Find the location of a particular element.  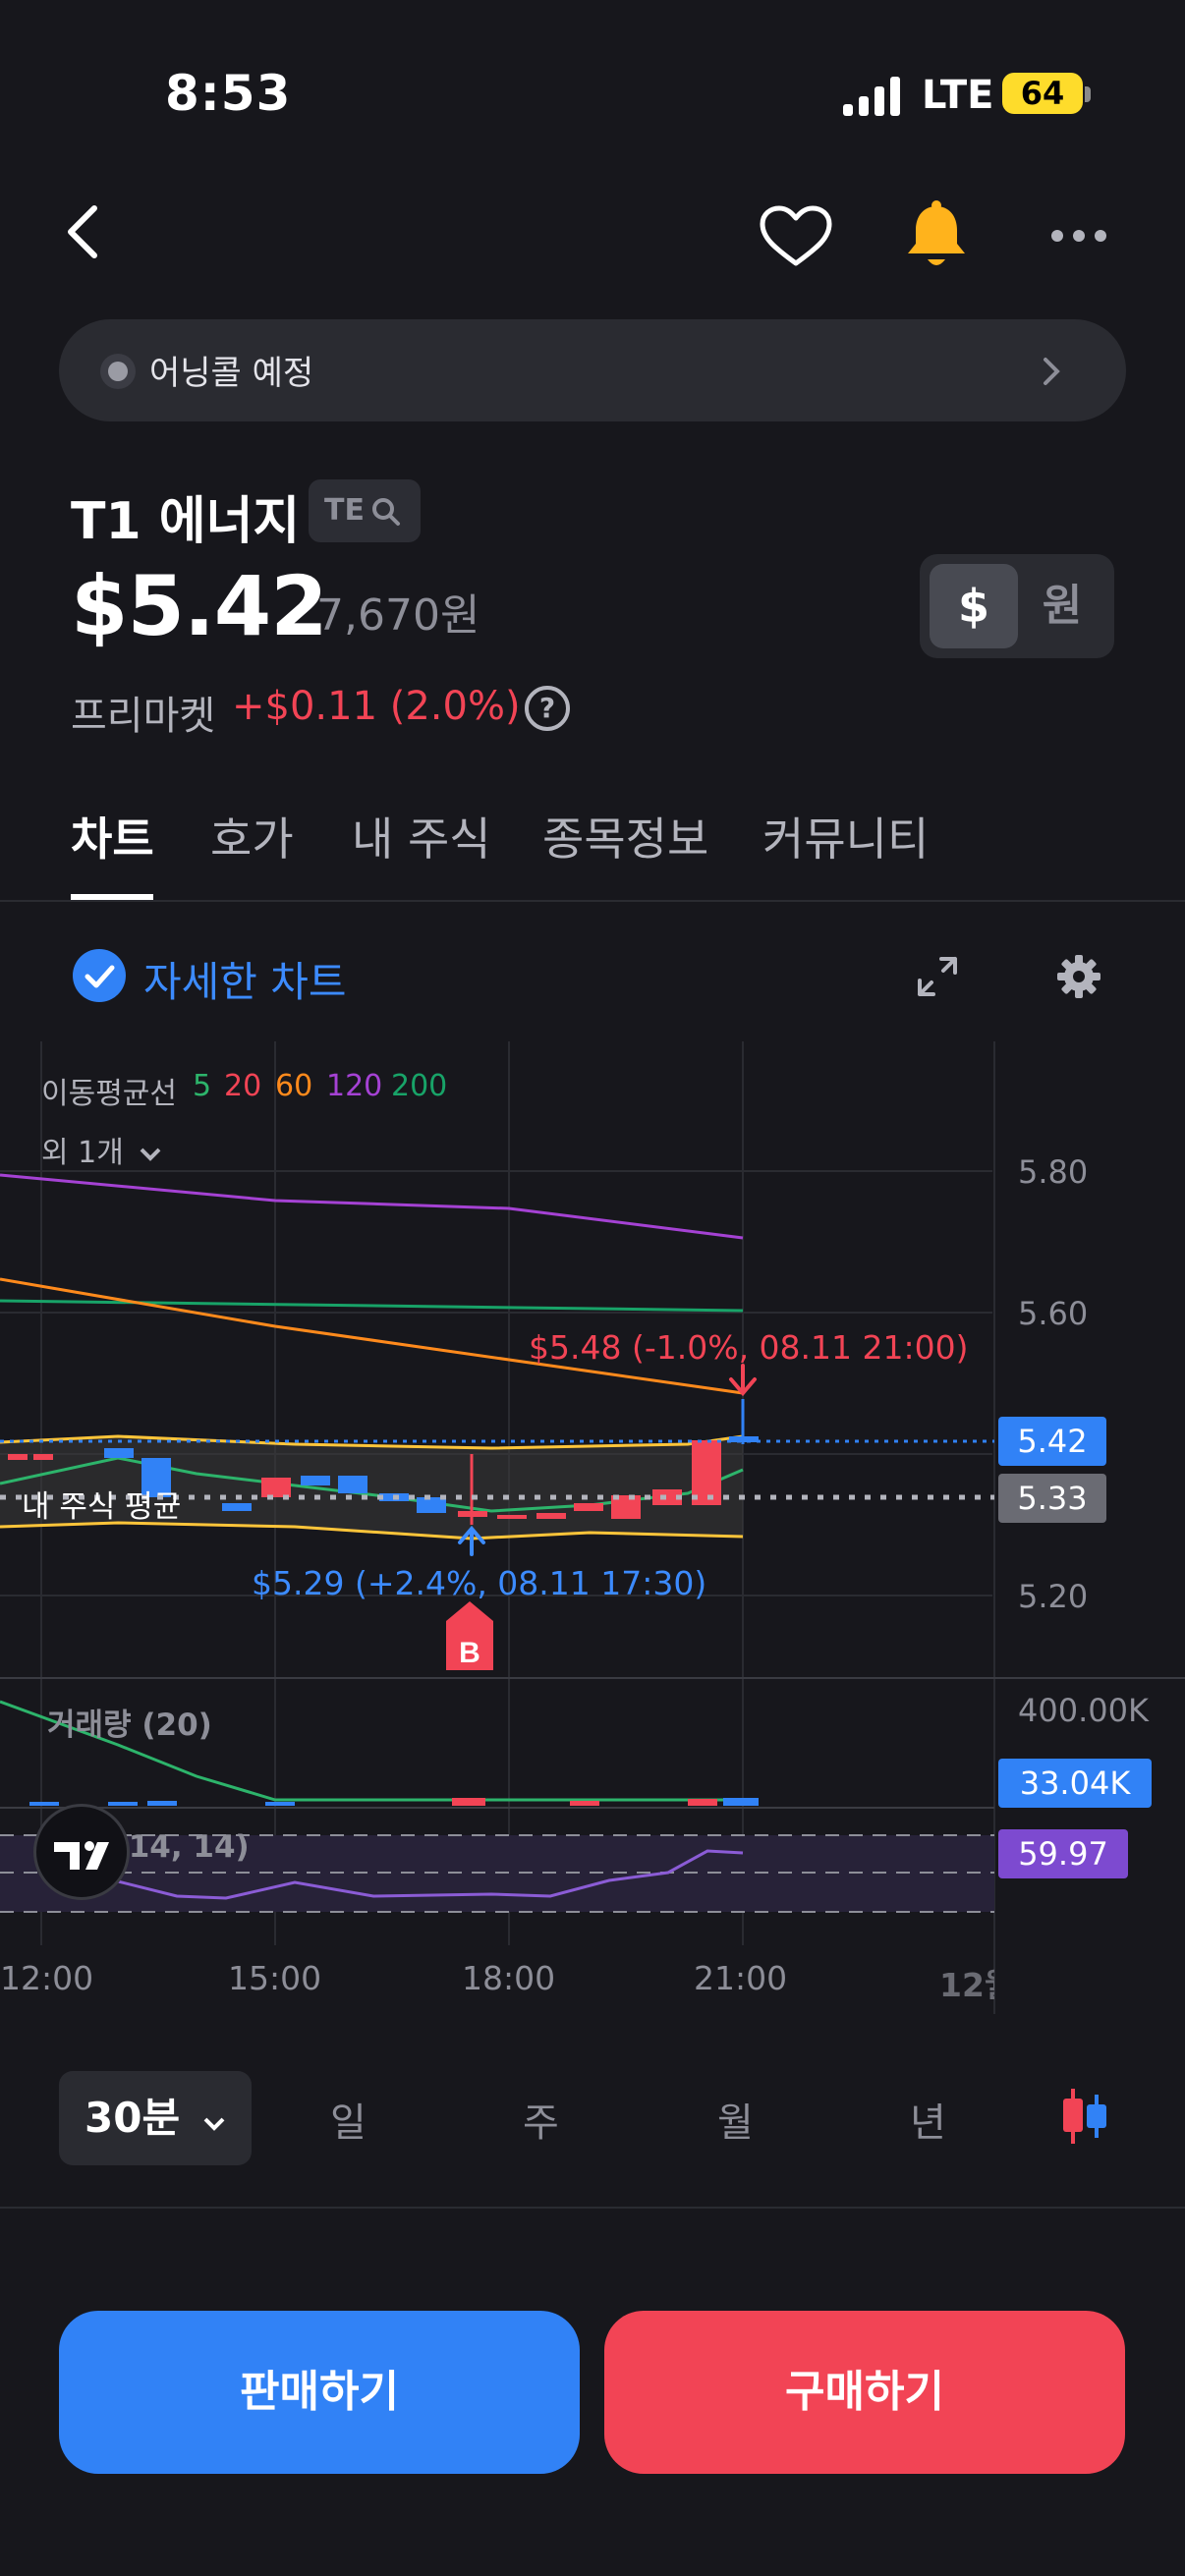

premarket-label: 프리마켓 is located at coordinates (144, 716).